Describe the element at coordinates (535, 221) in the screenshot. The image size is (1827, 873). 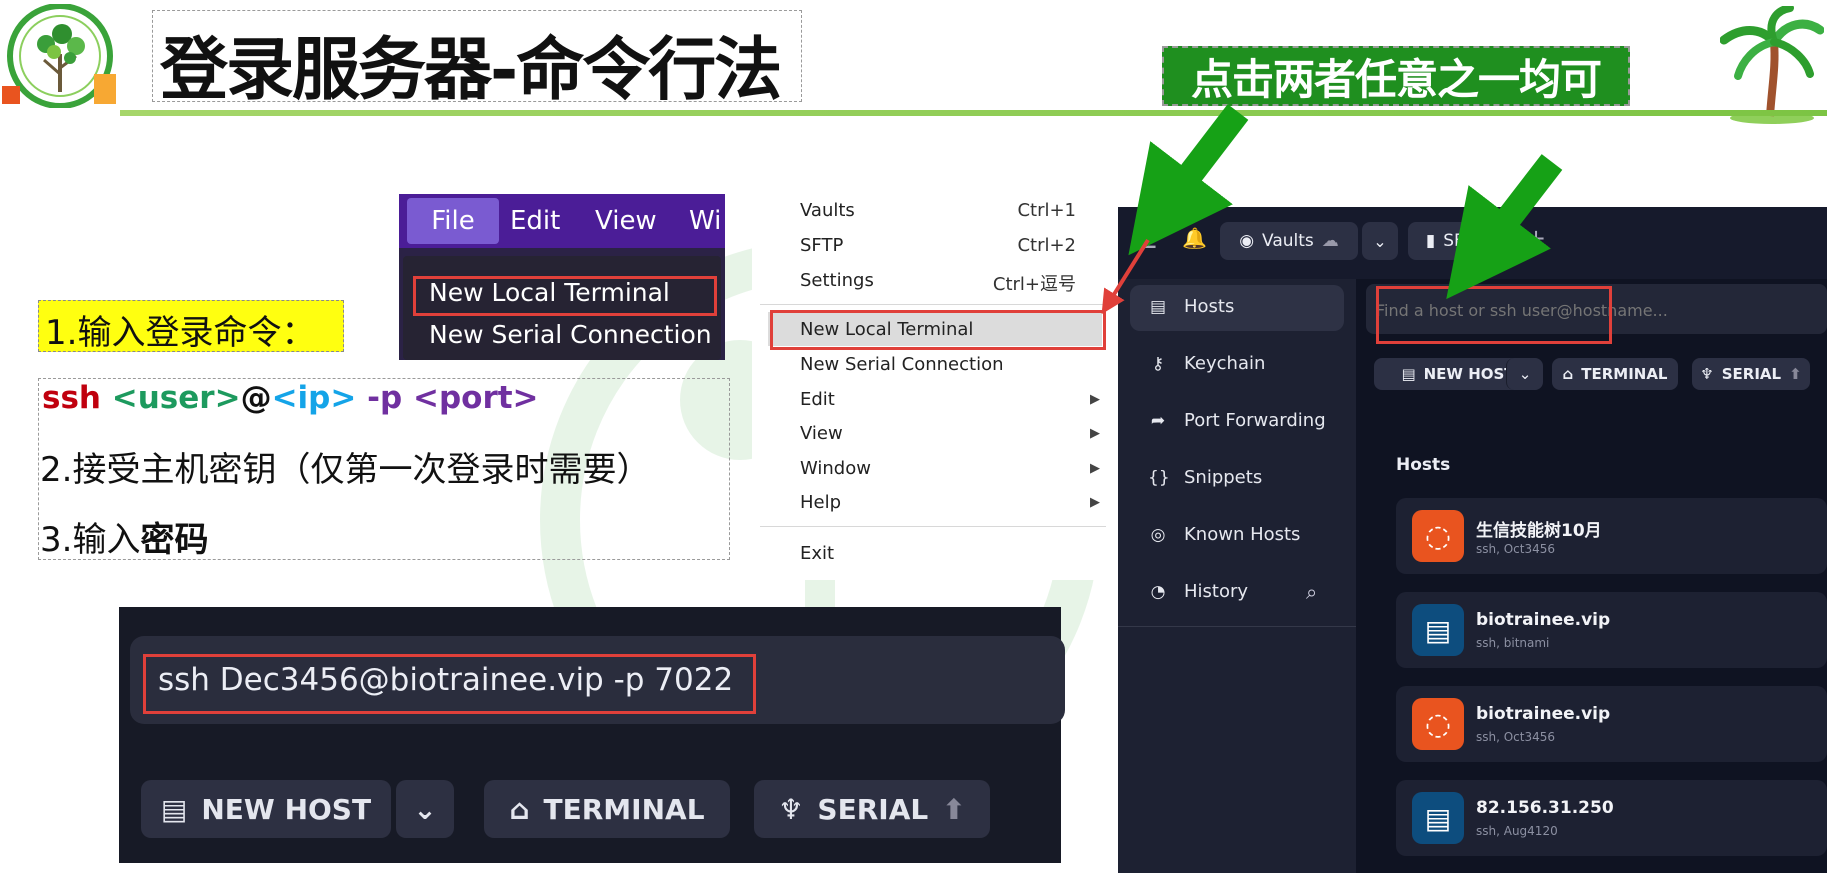
I see `menu-edit: Edit` at that location.